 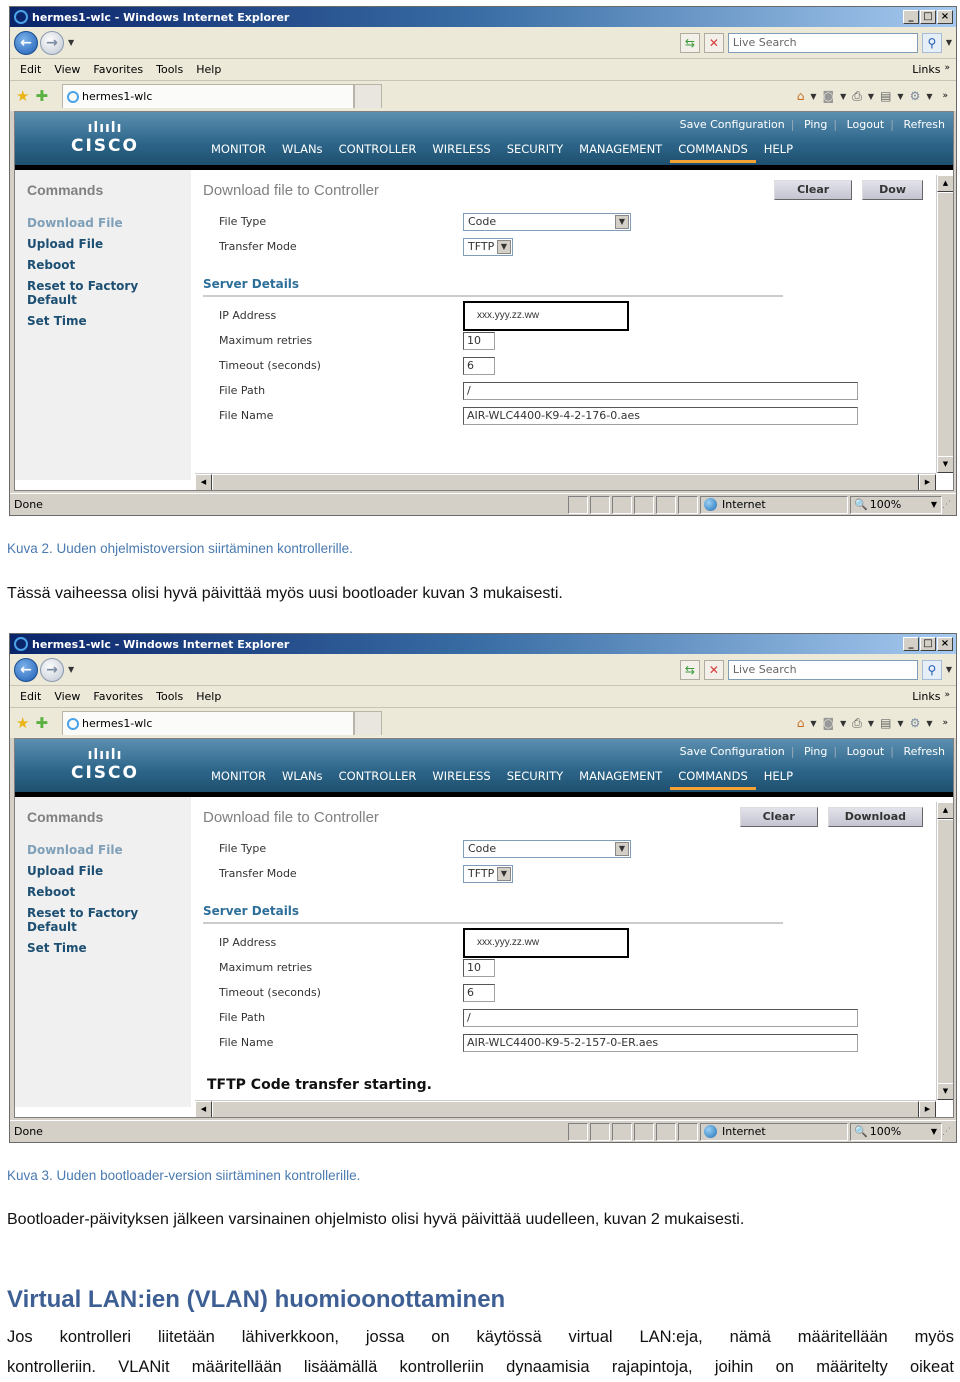 I want to click on new-tab-button, so click(x=368, y=96).